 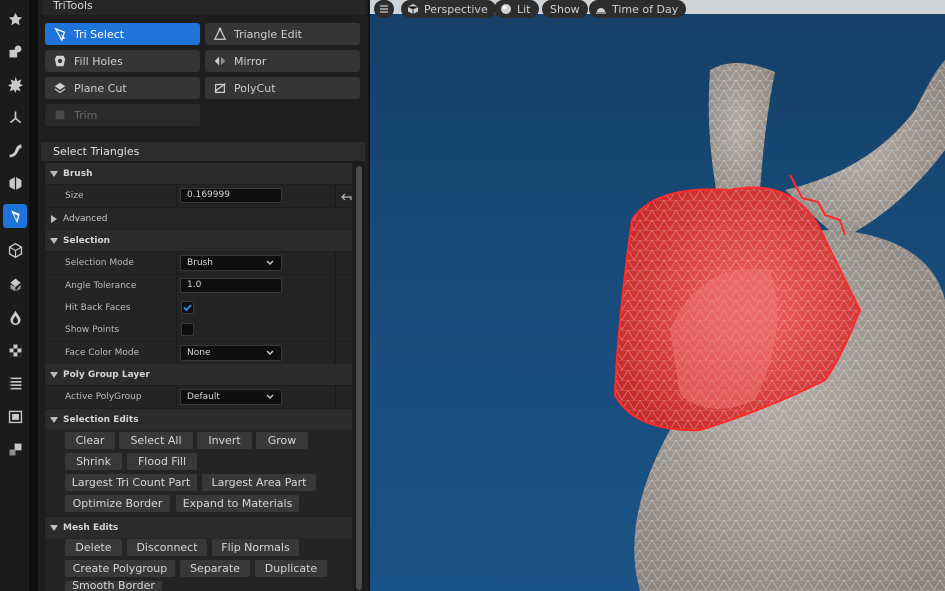 I want to click on clear-button: Clear, so click(x=90, y=440).